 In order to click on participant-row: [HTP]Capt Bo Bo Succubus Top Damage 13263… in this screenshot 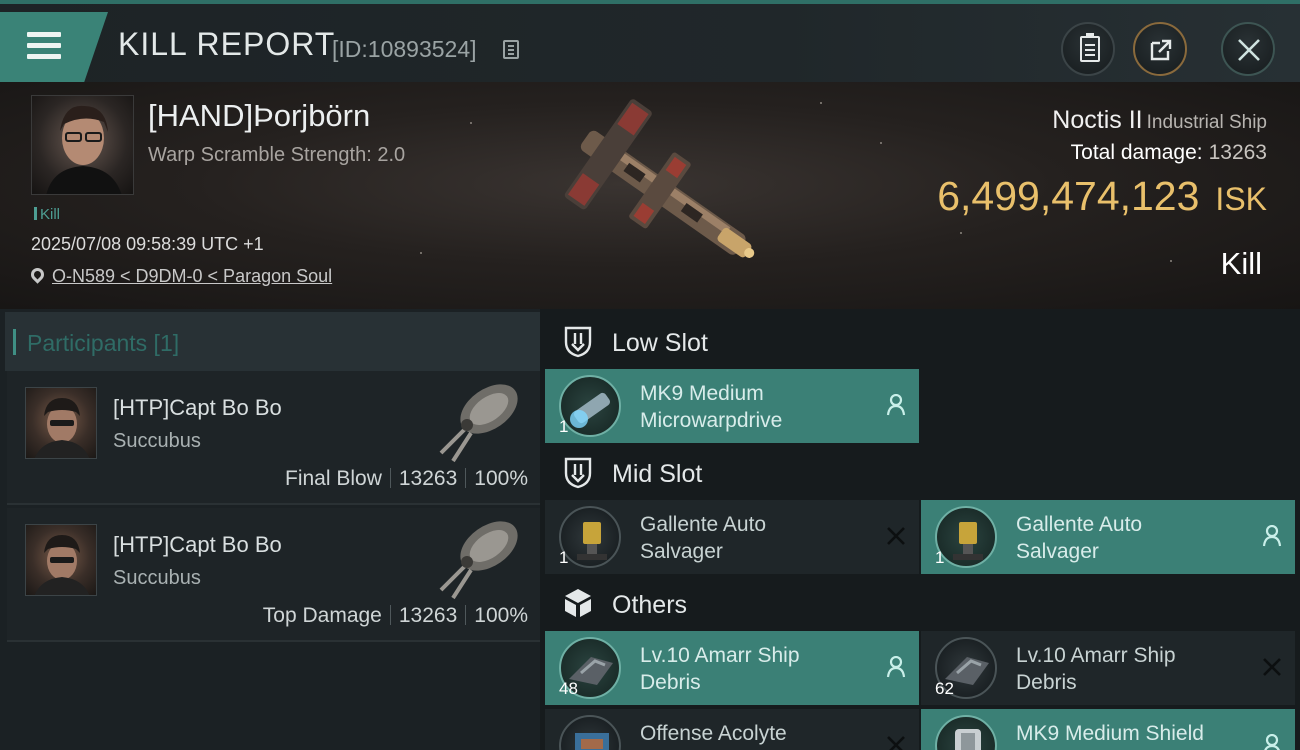, I will do `click(273, 575)`.